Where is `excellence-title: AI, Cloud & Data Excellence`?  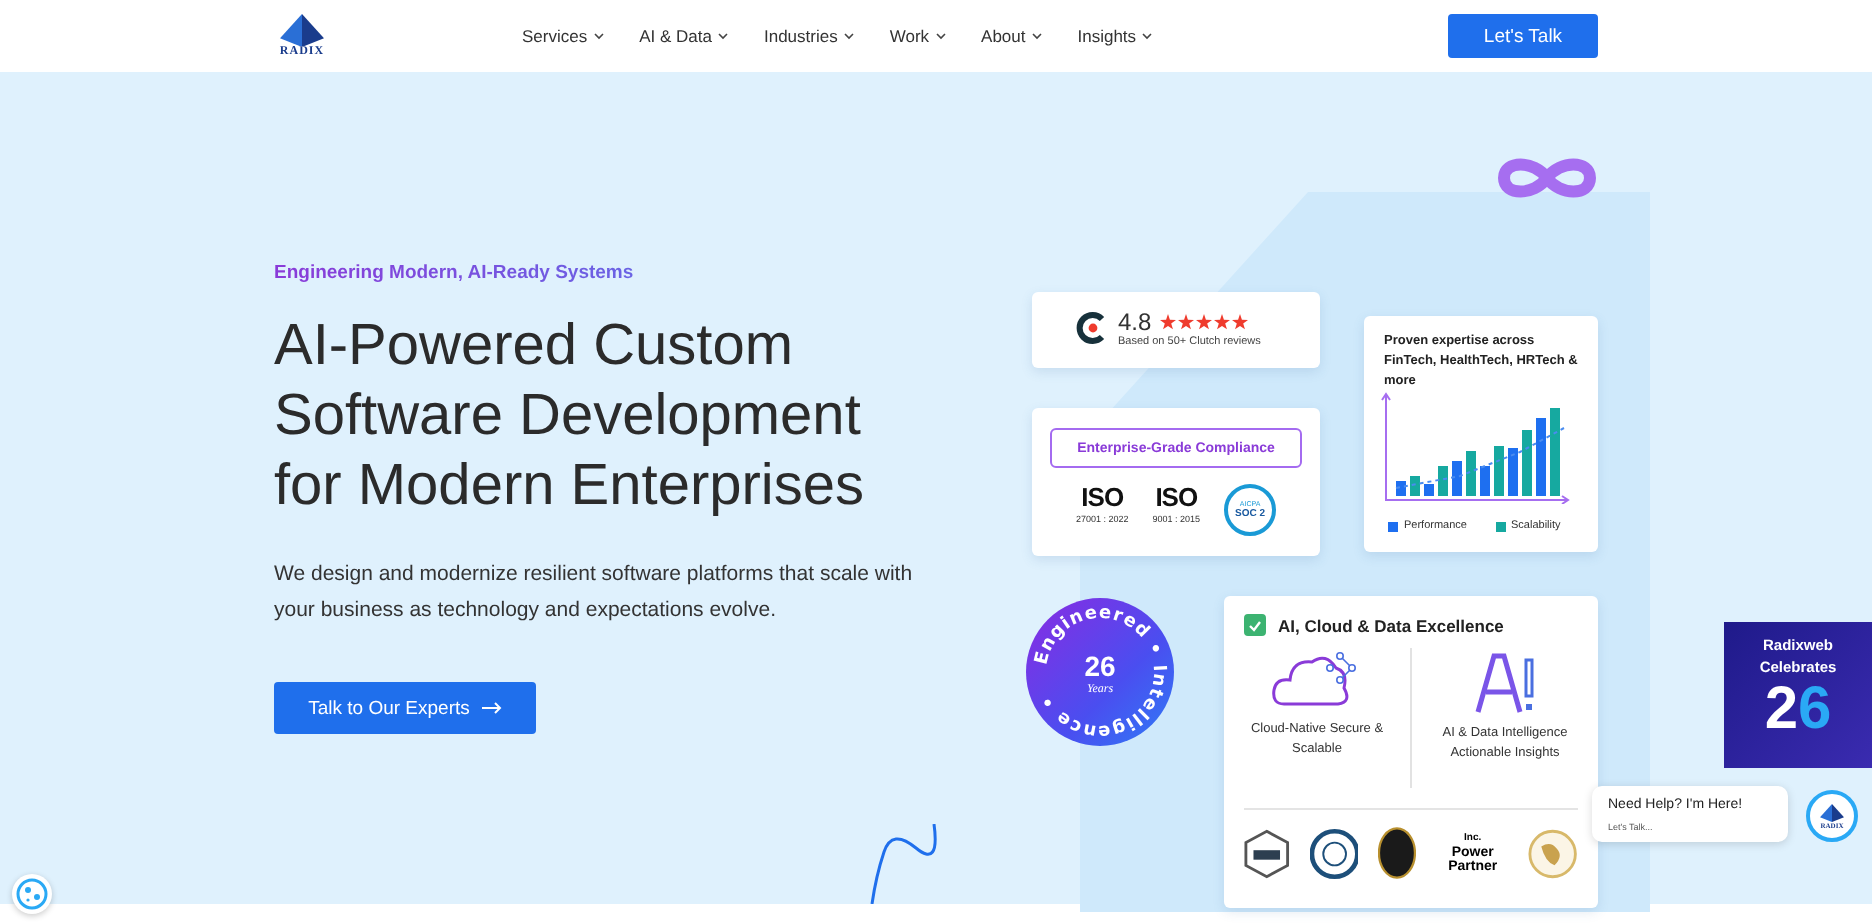 excellence-title: AI, Cloud & Data Excellence is located at coordinates (1391, 625).